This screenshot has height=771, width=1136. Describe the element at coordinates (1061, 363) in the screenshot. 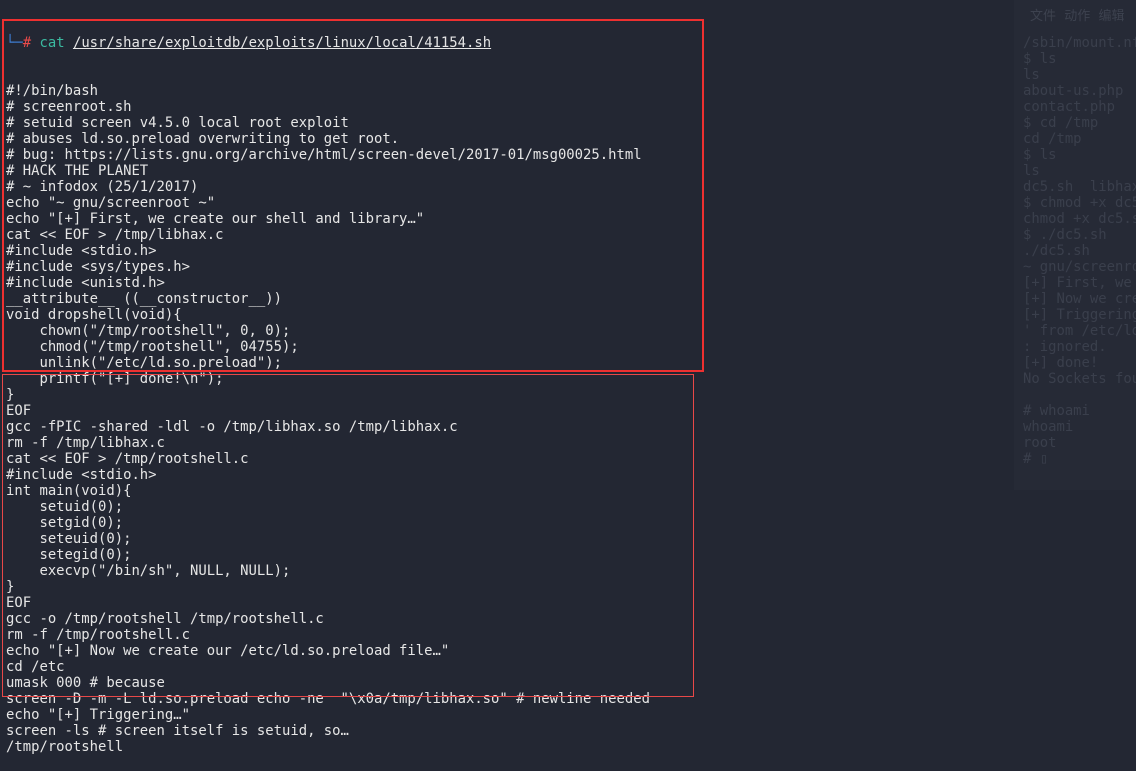

I see `background-line: [+] done!` at that location.